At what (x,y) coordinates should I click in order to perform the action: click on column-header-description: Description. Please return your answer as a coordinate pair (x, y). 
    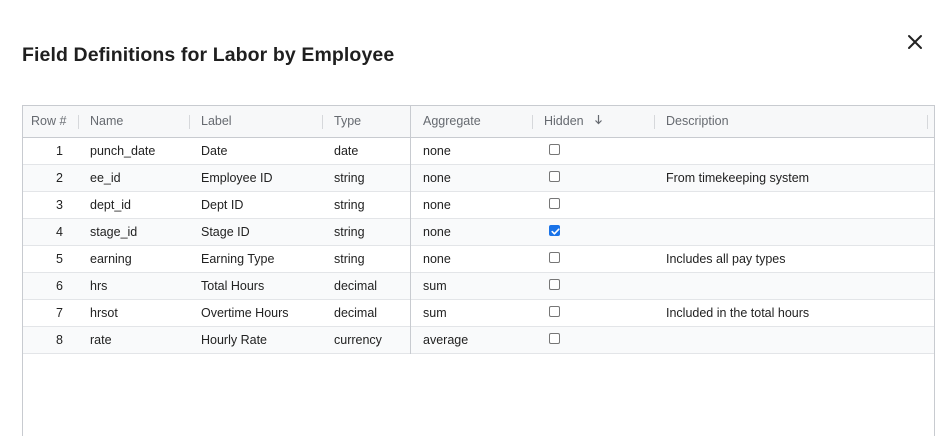
    Looking at the image, I should click on (697, 121).